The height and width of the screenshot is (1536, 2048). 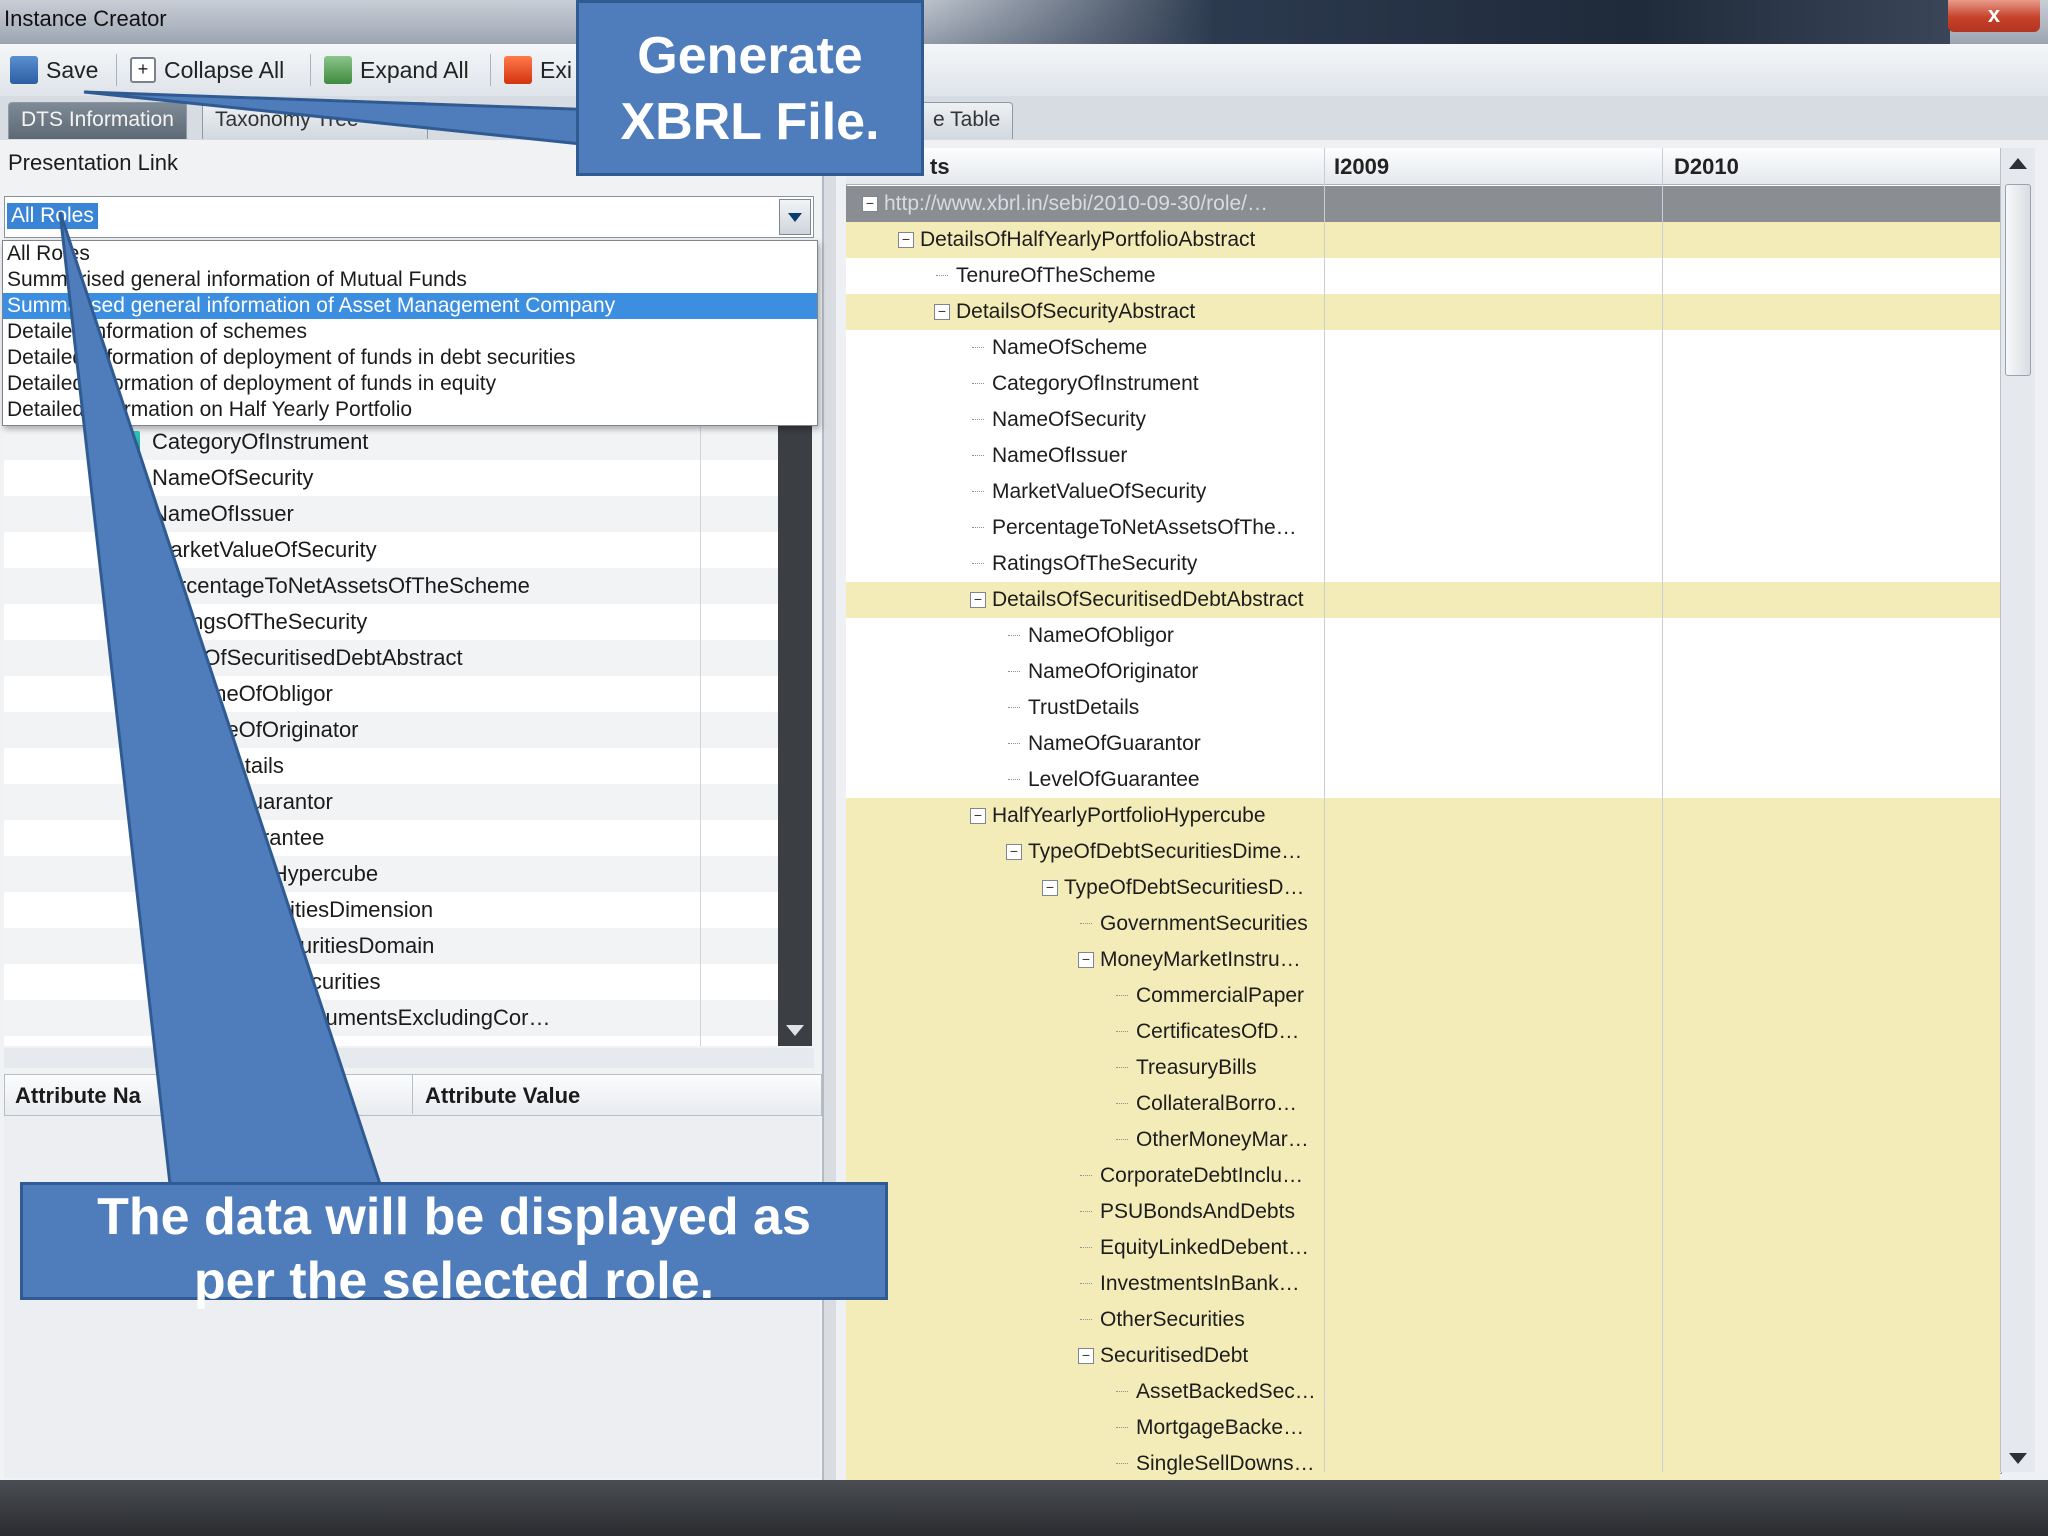 What do you see at coordinates (750, 56) in the screenshot?
I see `callout-line: Generate` at bounding box center [750, 56].